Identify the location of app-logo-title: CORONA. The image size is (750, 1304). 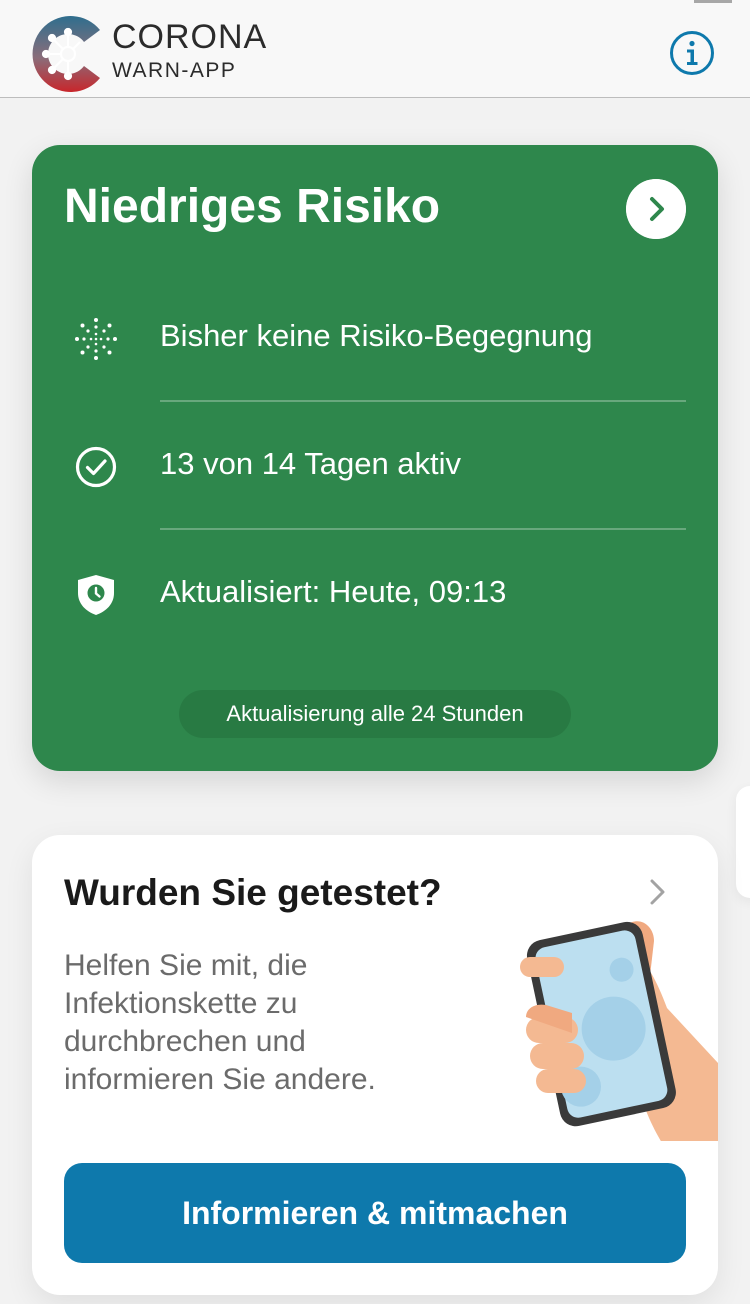
(190, 37).